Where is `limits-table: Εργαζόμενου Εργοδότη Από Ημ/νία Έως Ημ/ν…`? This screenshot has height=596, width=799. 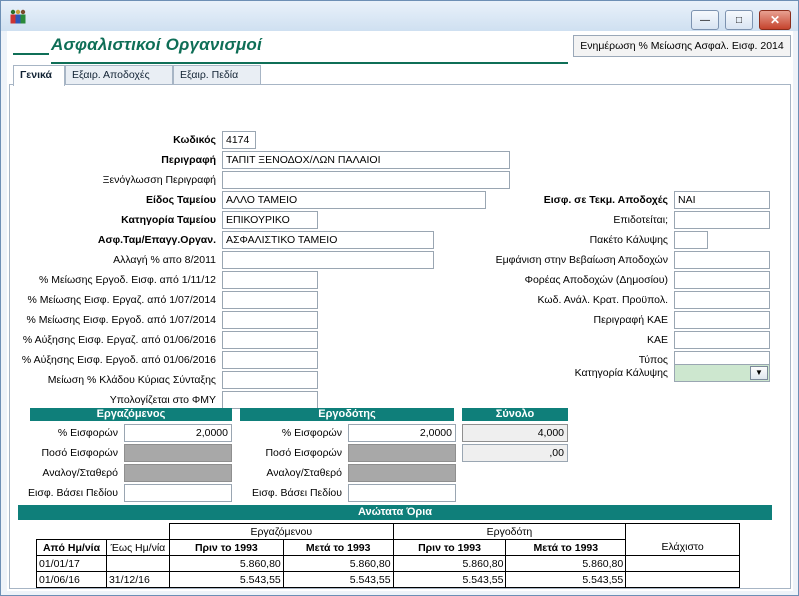 limits-table: Εργαζόμενου Εργοδότη Από Ημ/νία Έως Ημ/ν… is located at coordinates (388, 555).